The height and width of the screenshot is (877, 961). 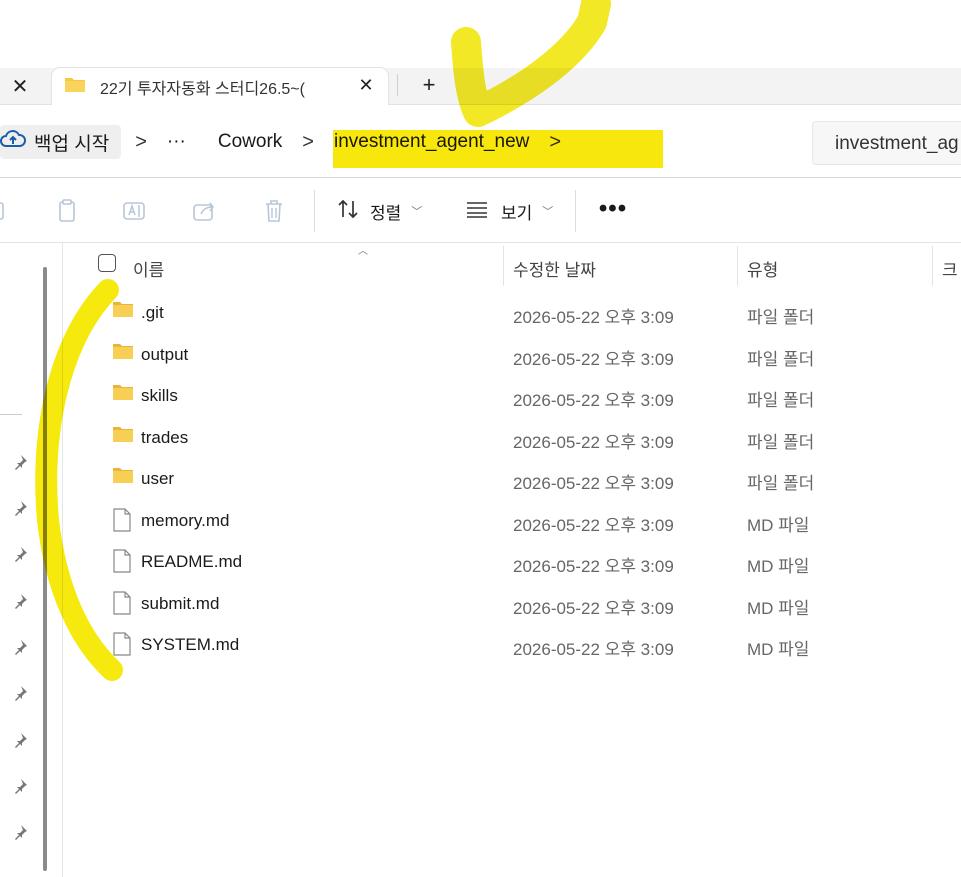 What do you see at coordinates (185, 520) in the screenshot?
I see `file-name: memory.md` at bounding box center [185, 520].